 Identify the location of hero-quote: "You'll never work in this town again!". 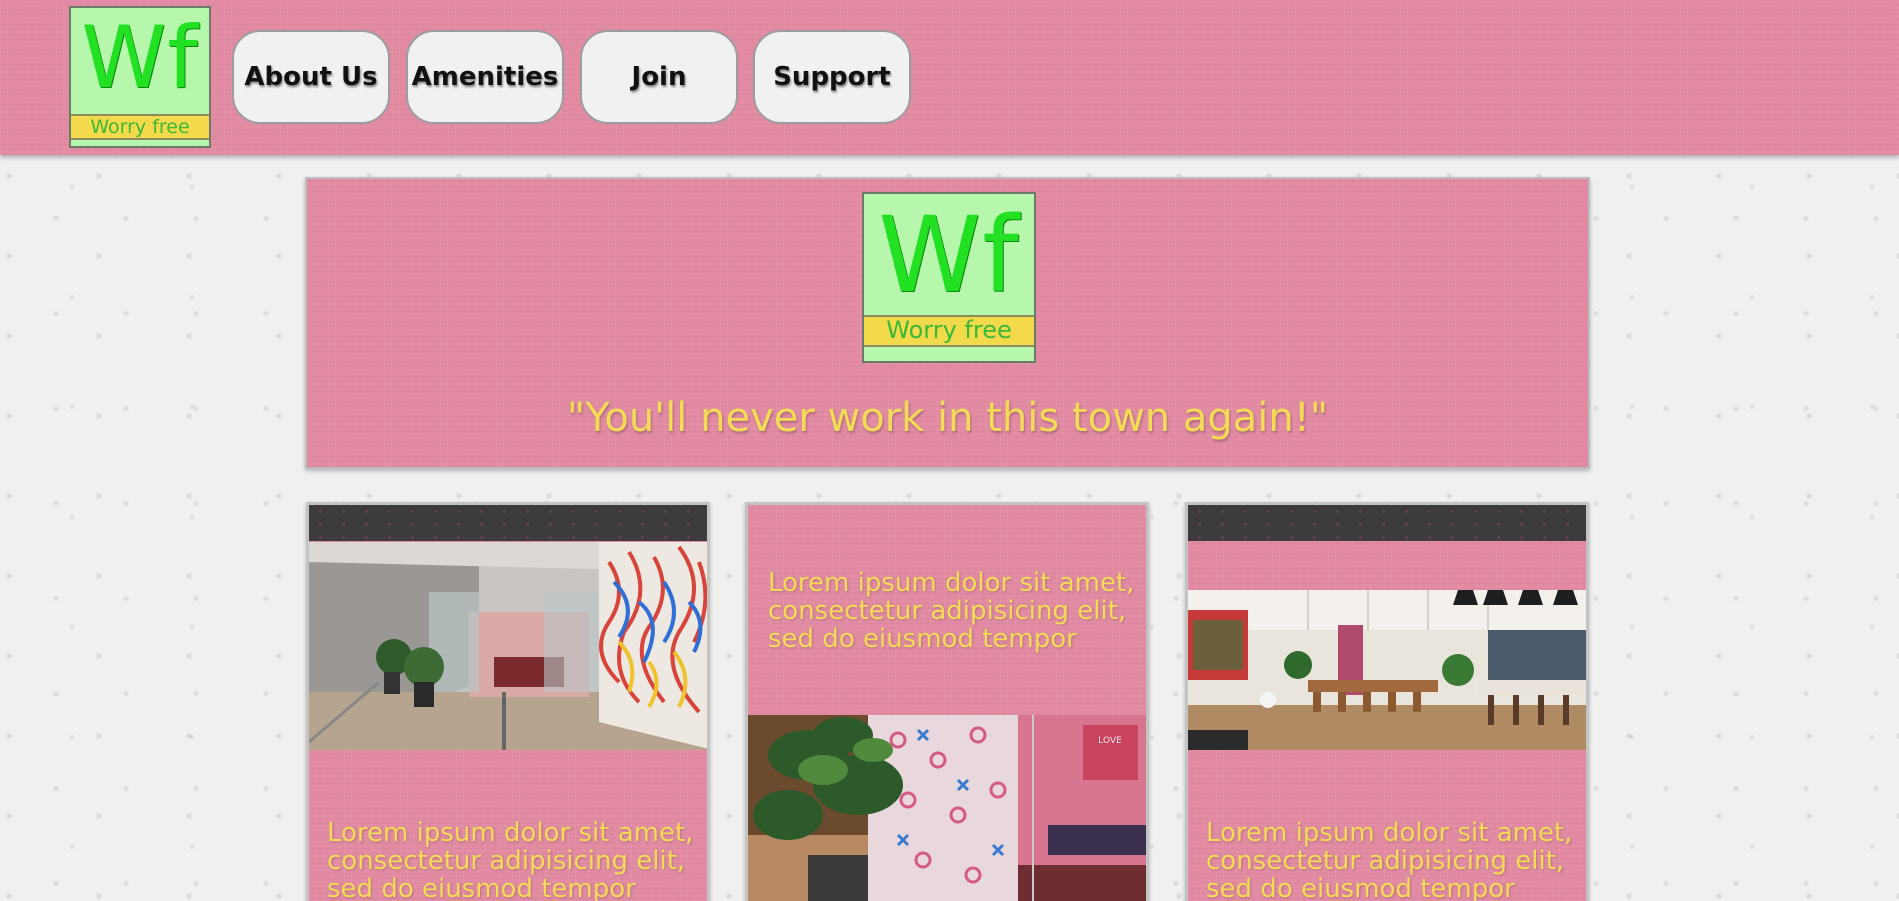
(947, 418).